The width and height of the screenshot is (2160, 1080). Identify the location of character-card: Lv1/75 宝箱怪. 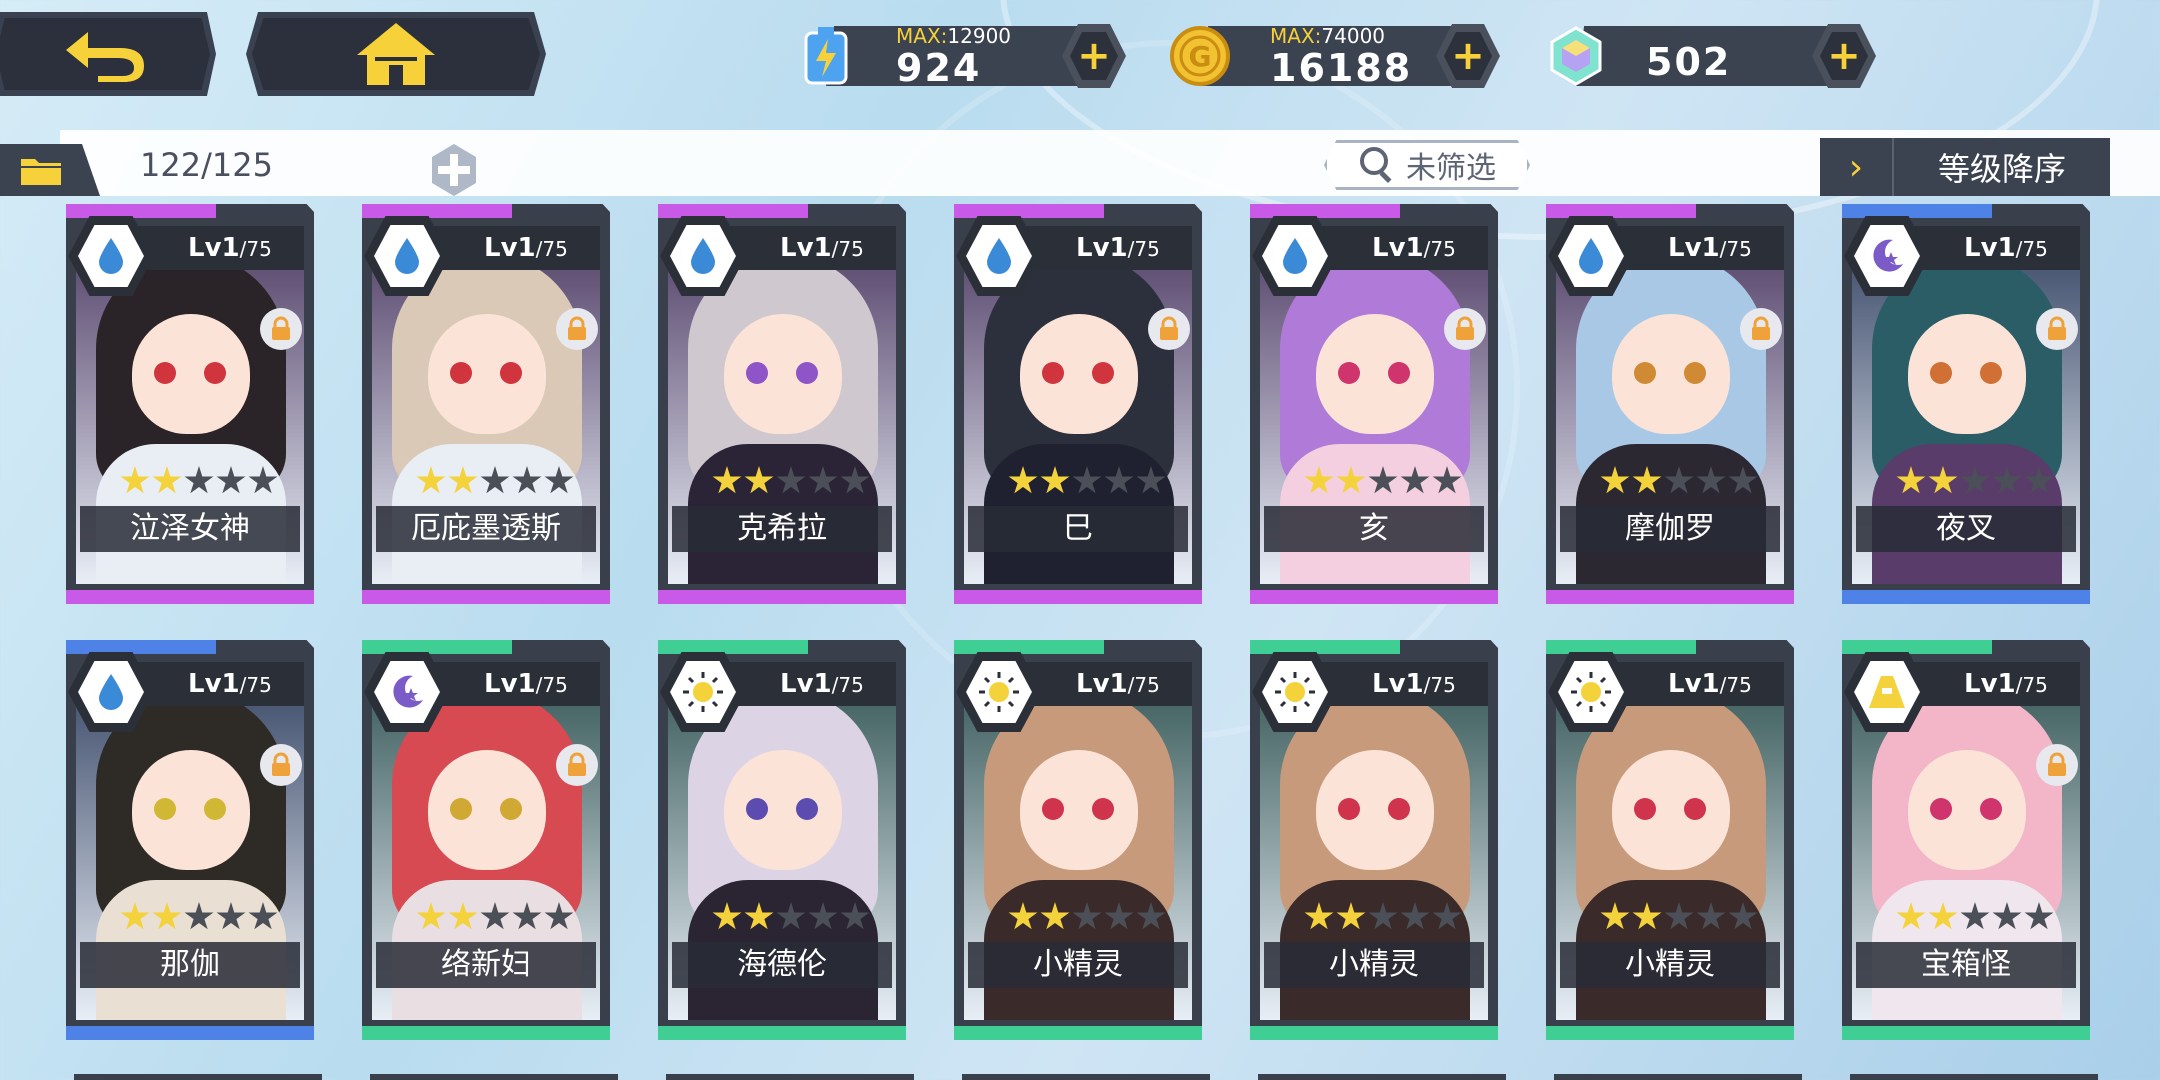
(1966, 840).